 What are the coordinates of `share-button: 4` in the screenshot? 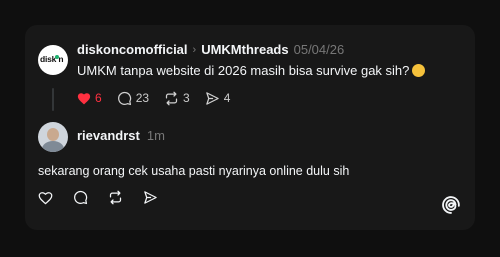 It's located at (218, 98).